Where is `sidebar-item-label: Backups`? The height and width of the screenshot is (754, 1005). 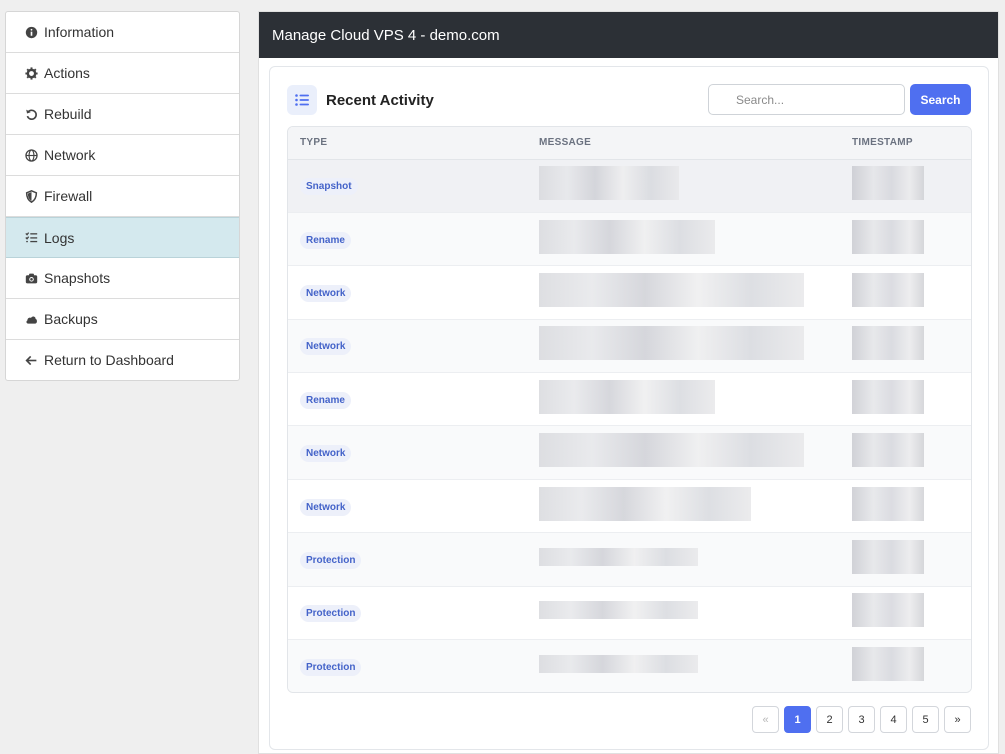
sidebar-item-label: Backups is located at coordinates (71, 319).